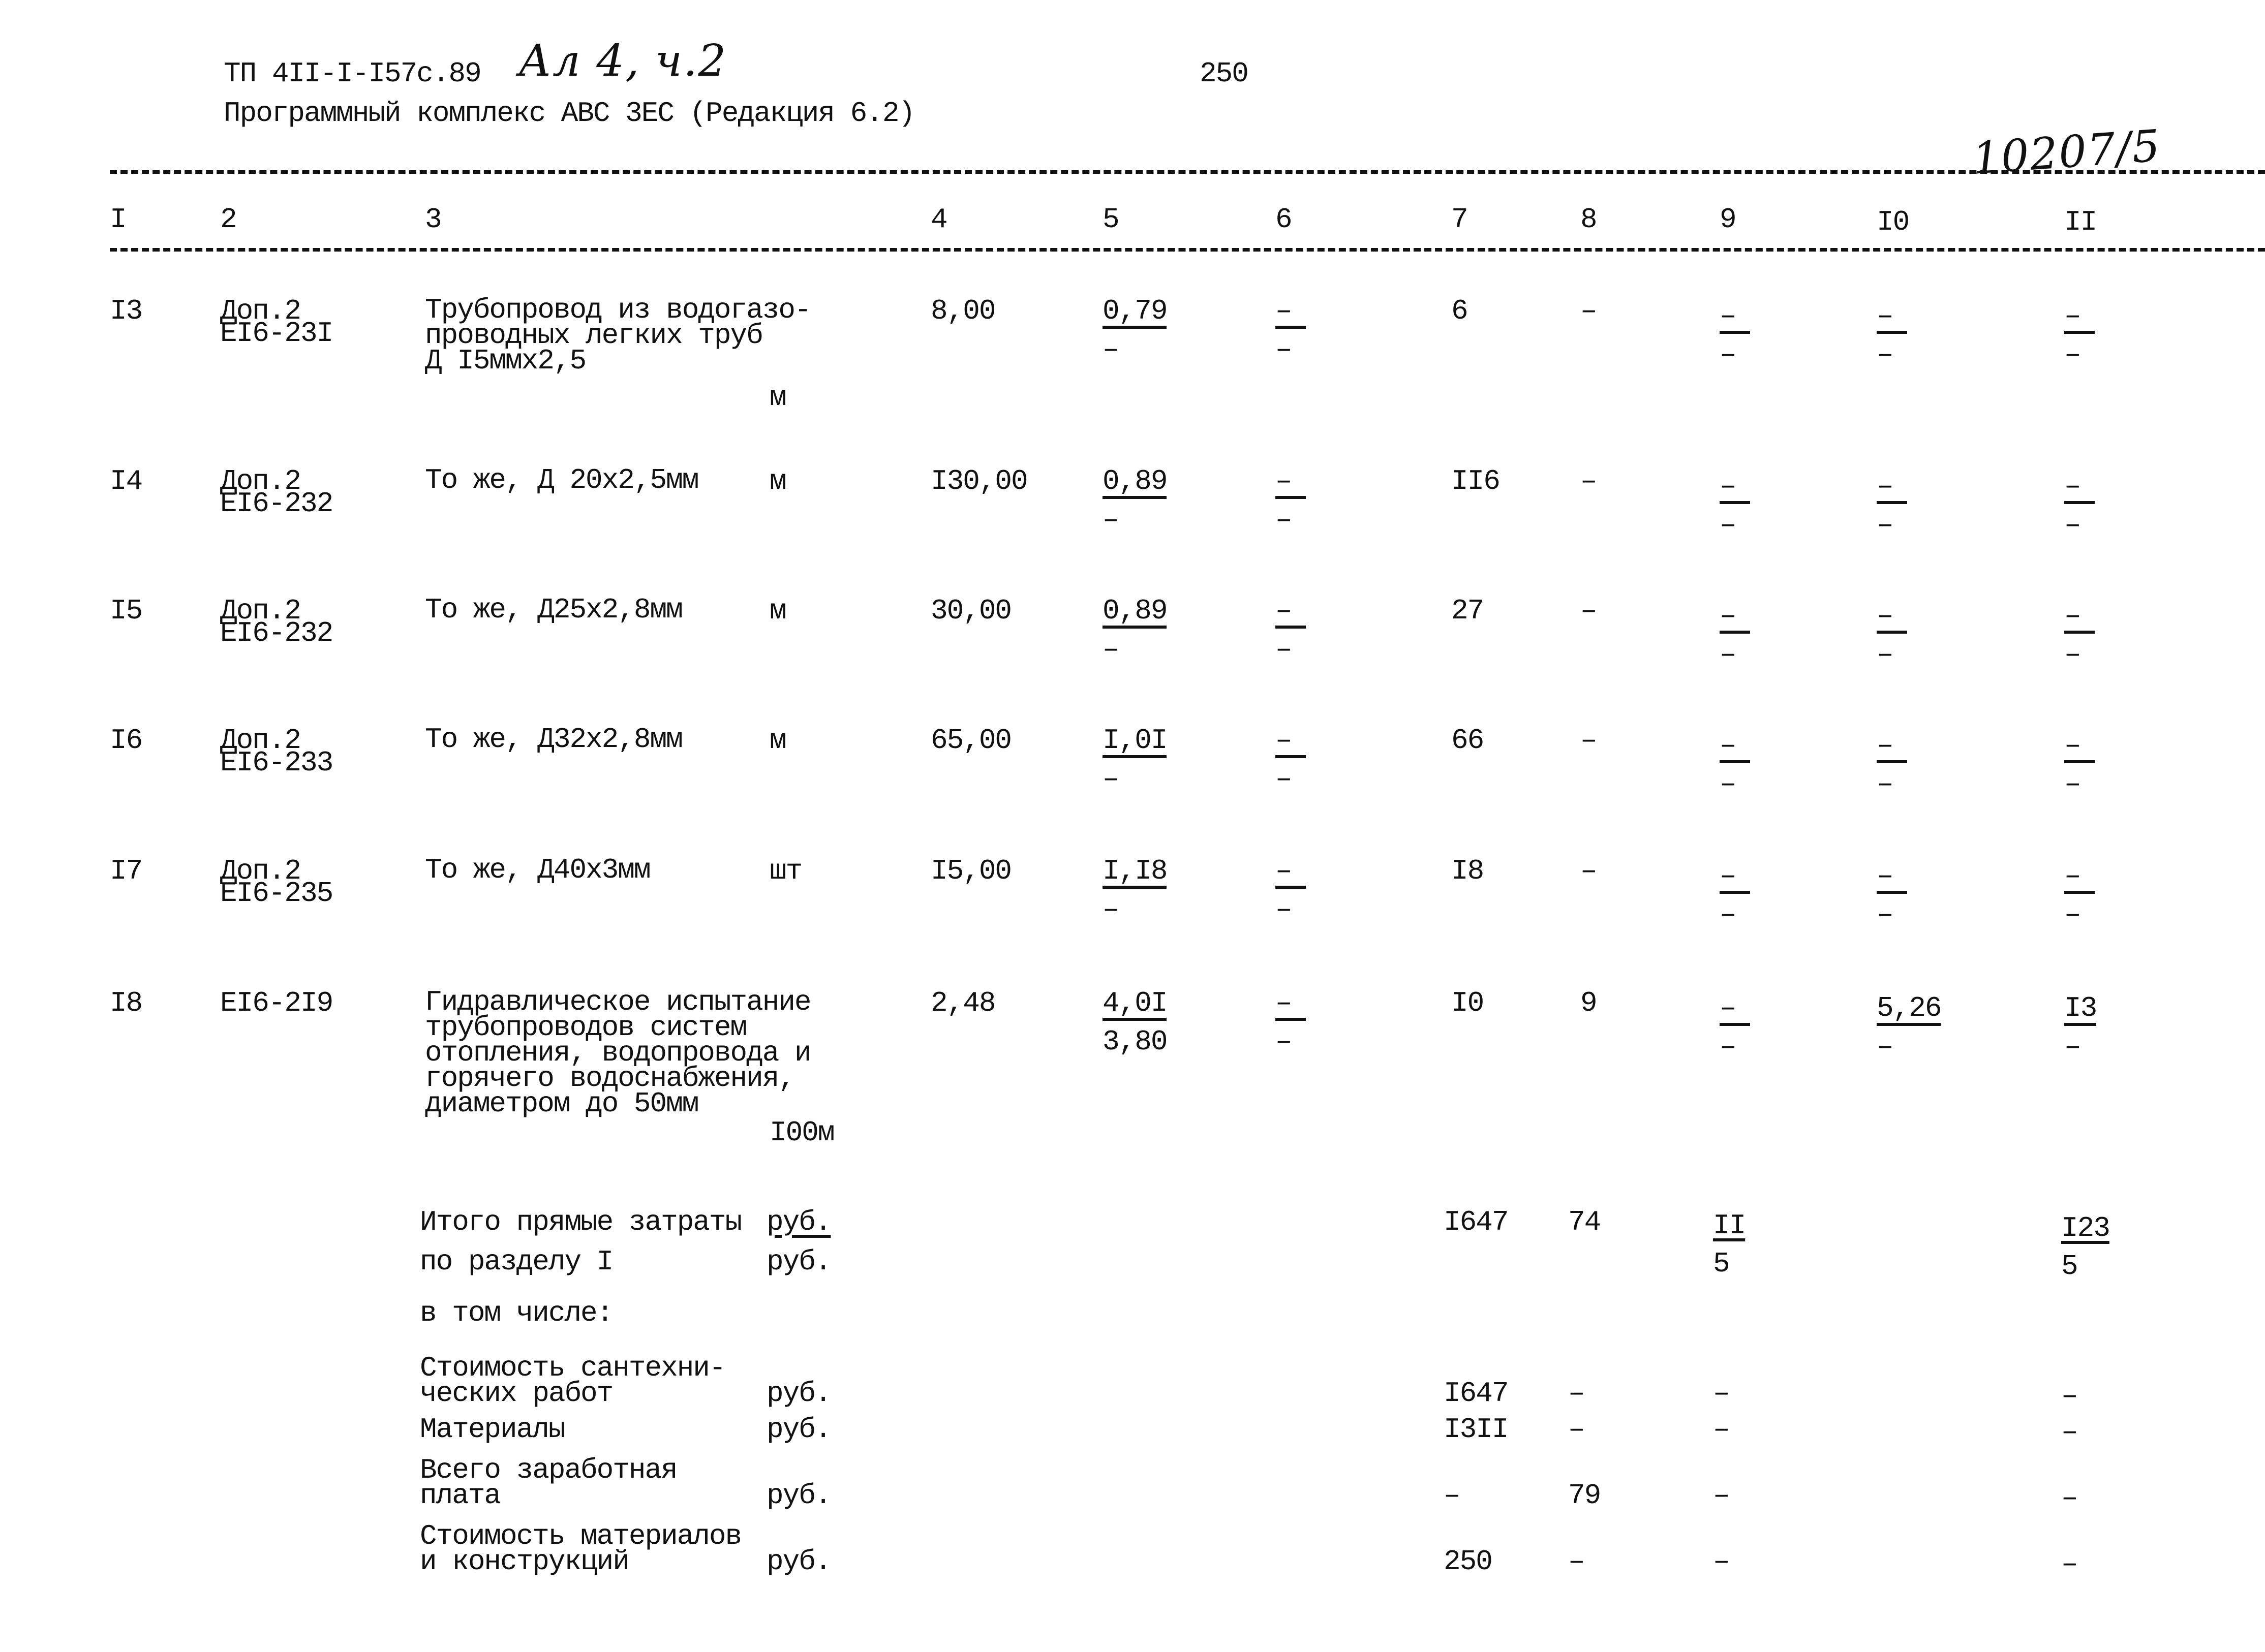 This screenshot has width=2265, height=1652. What do you see at coordinates (2069, 1396) in the screenshot?
I see `breakdown-col11: –` at bounding box center [2069, 1396].